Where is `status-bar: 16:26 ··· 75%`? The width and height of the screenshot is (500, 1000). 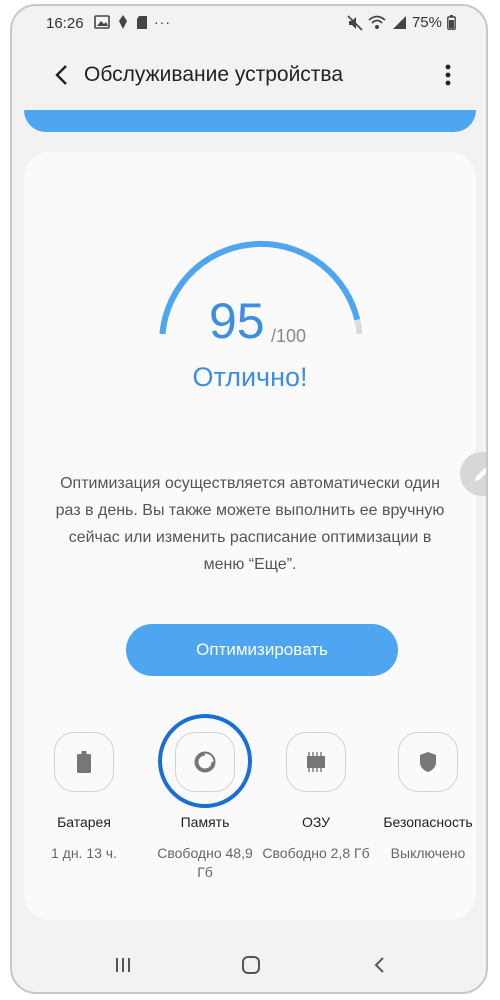
status-bar: 16:26 ··· 75% is located at coordinates (249, 24).